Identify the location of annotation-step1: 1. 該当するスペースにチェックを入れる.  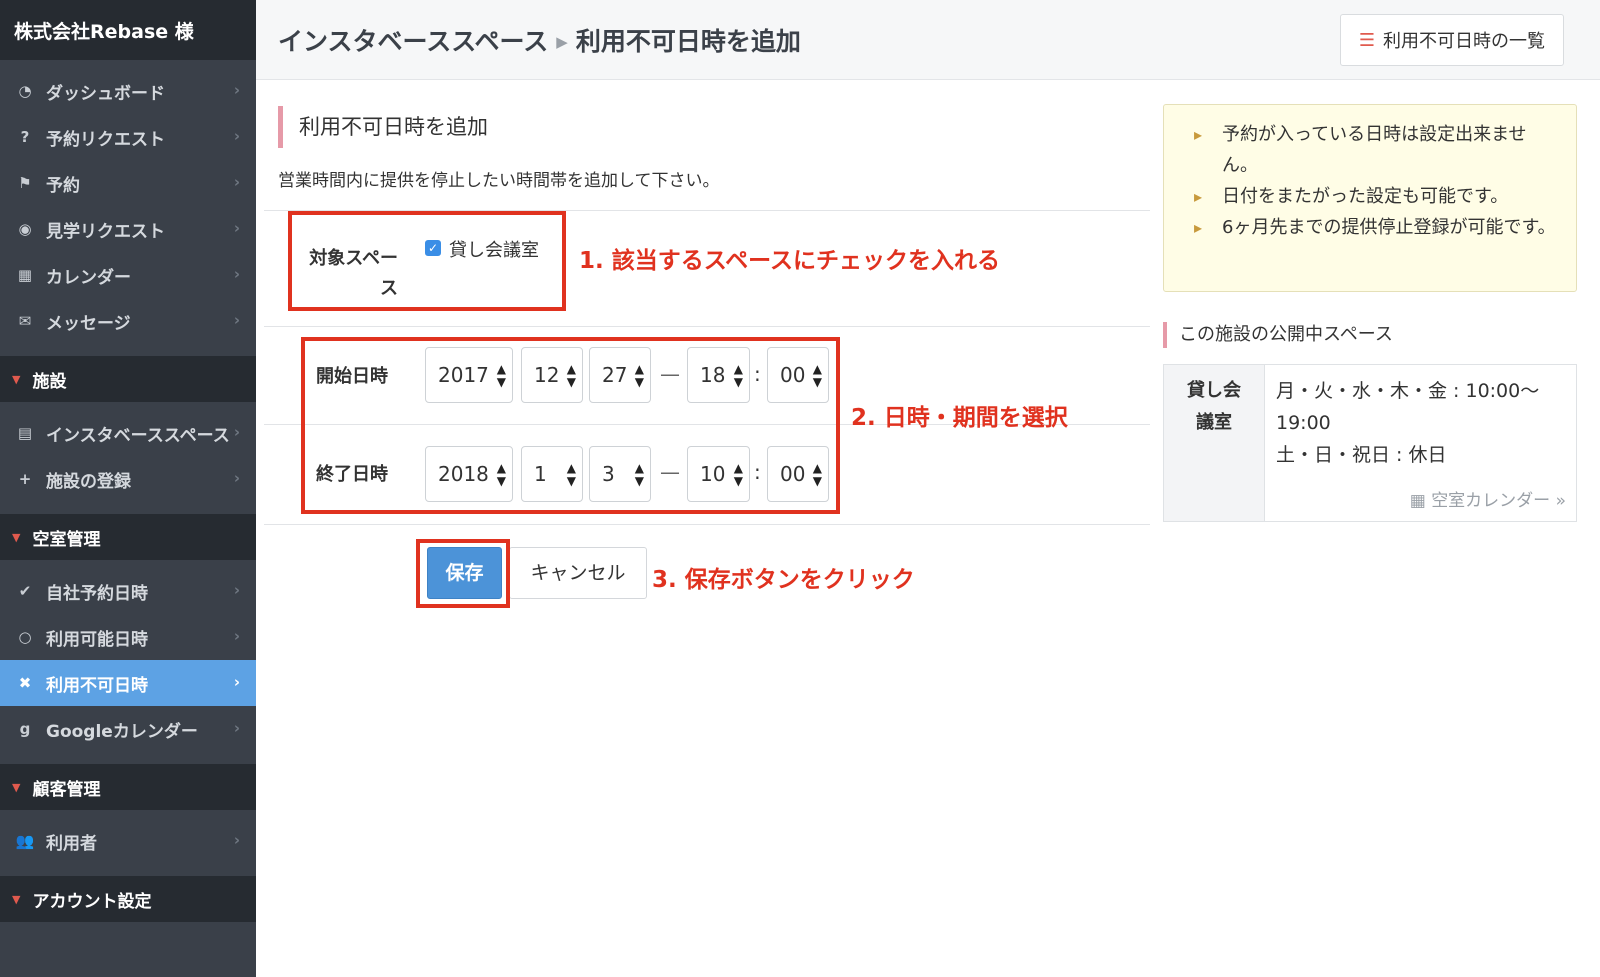
(789, 261).